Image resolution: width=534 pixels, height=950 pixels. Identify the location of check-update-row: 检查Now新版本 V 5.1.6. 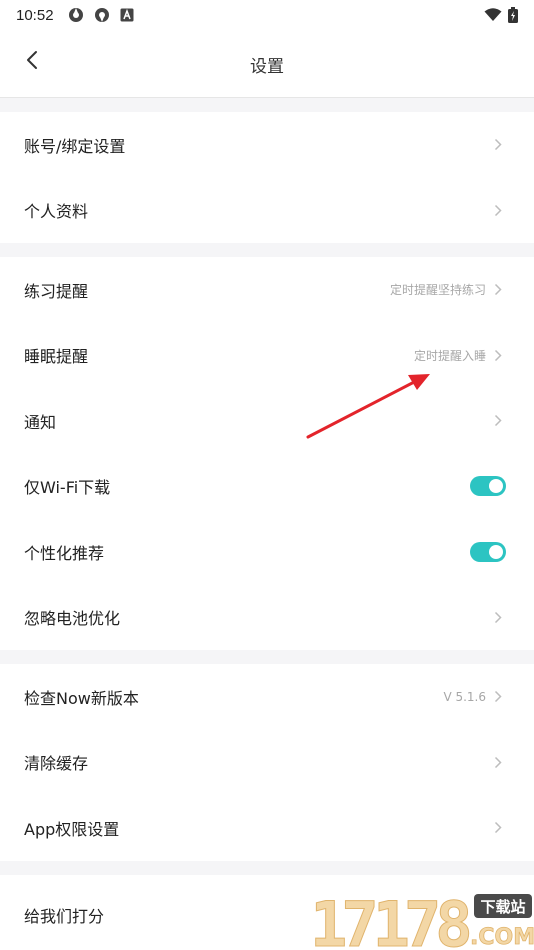
(267, 697).